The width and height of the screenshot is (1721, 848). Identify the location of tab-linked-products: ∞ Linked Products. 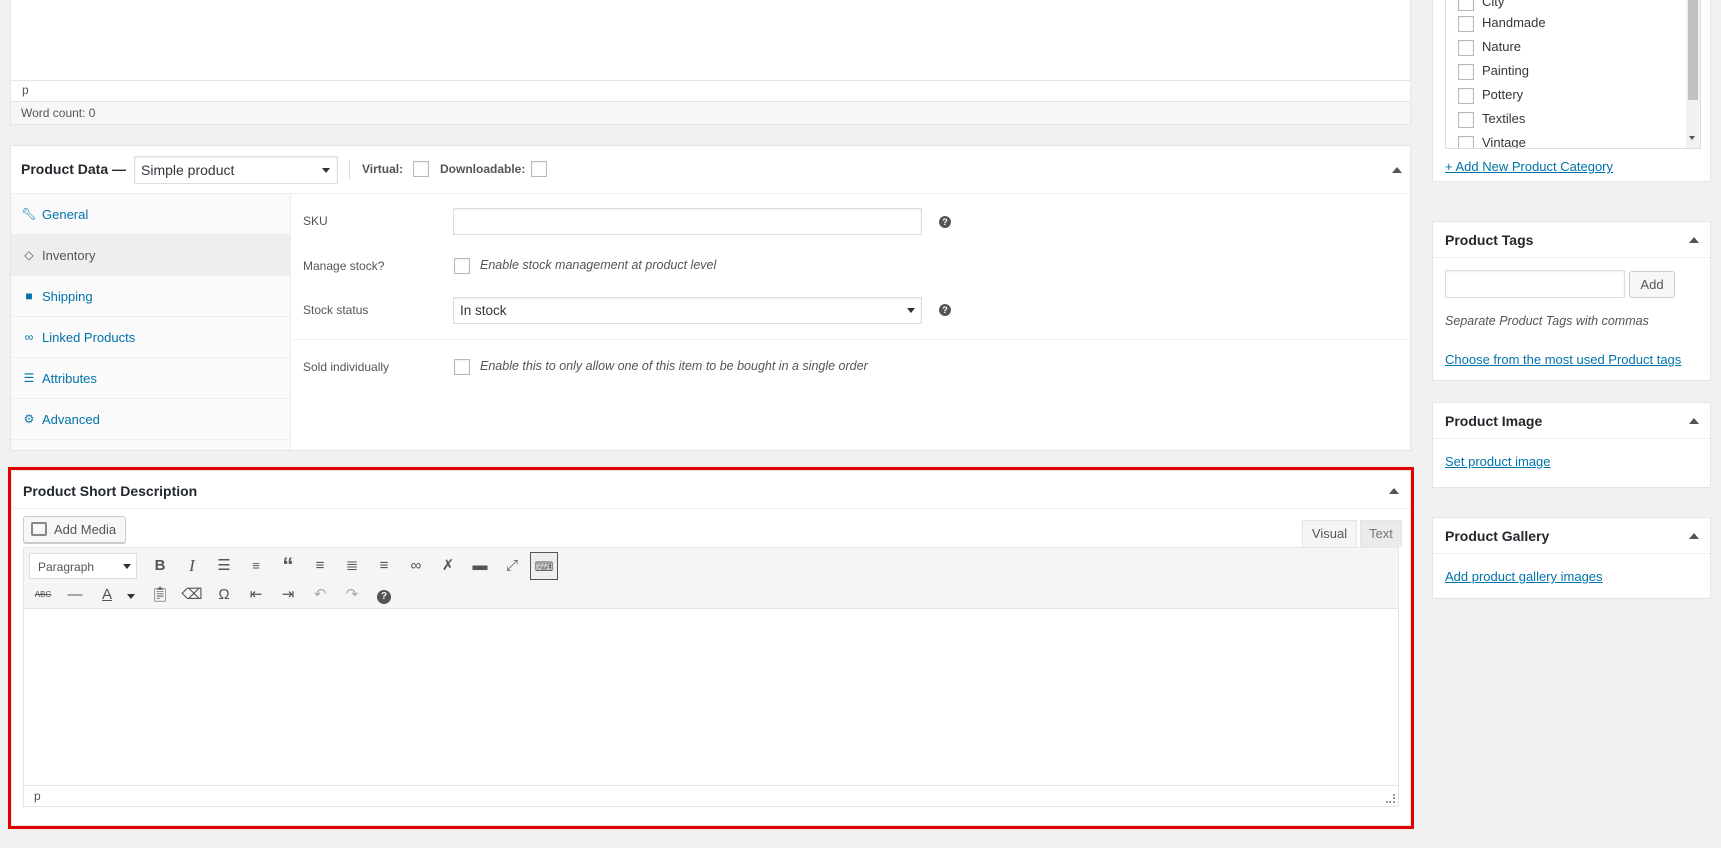
(151, 337).